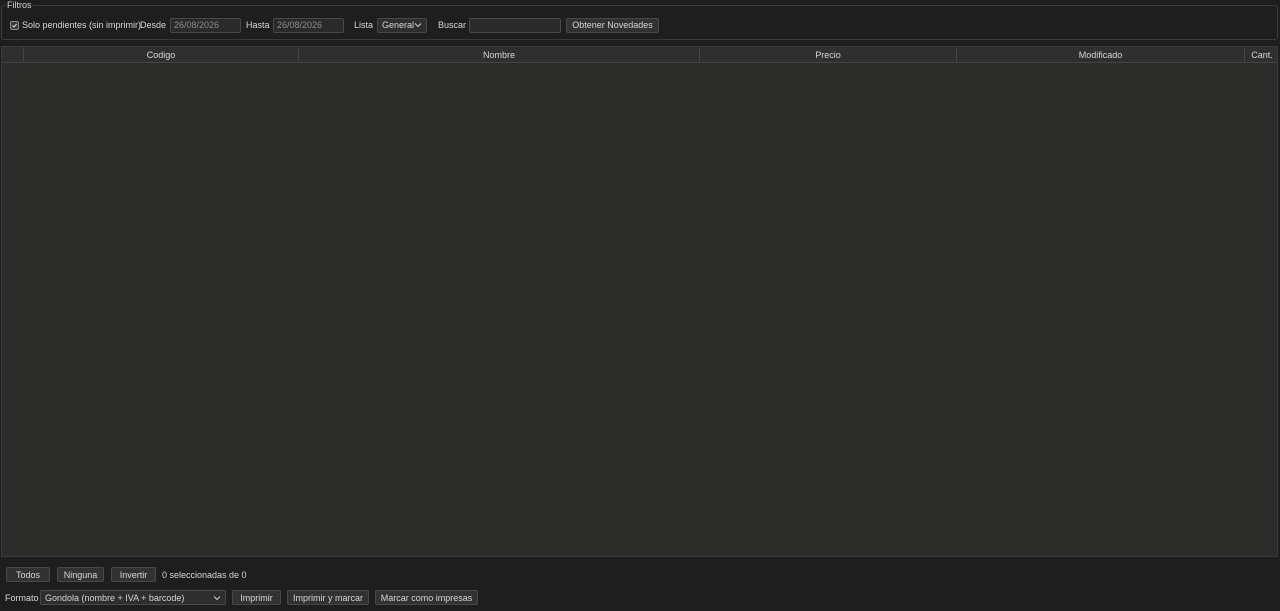 This screenshot has height=611, width=1280. What do you see at coordinates (19, 5) in the screenshot?
I see `filters-legend: Filtros` at bounding box center [19, 5].